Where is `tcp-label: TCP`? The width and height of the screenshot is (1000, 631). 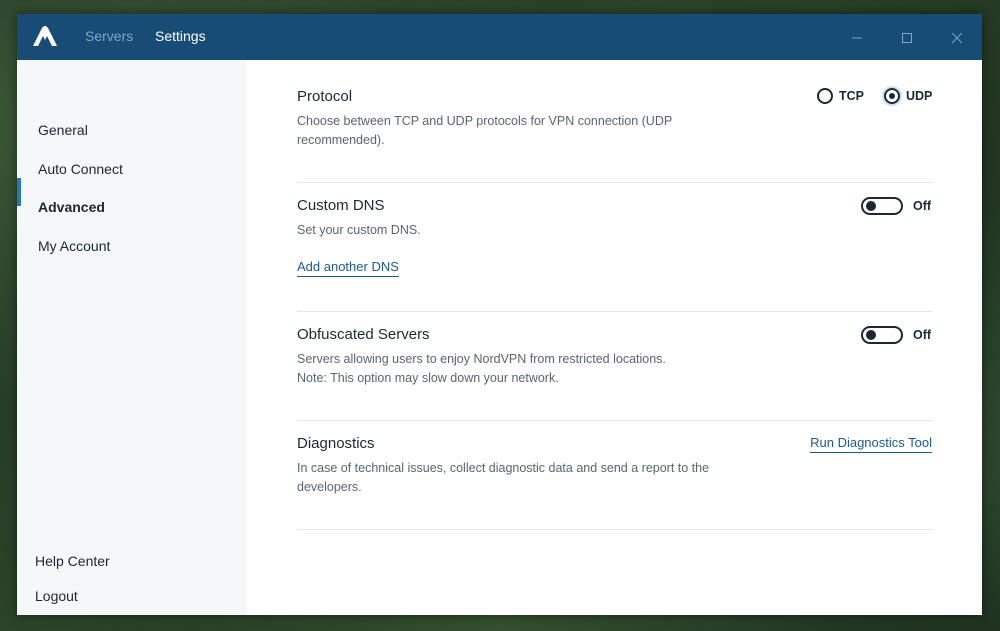 tcp-label: TCP is located at coordinates (851, 96).